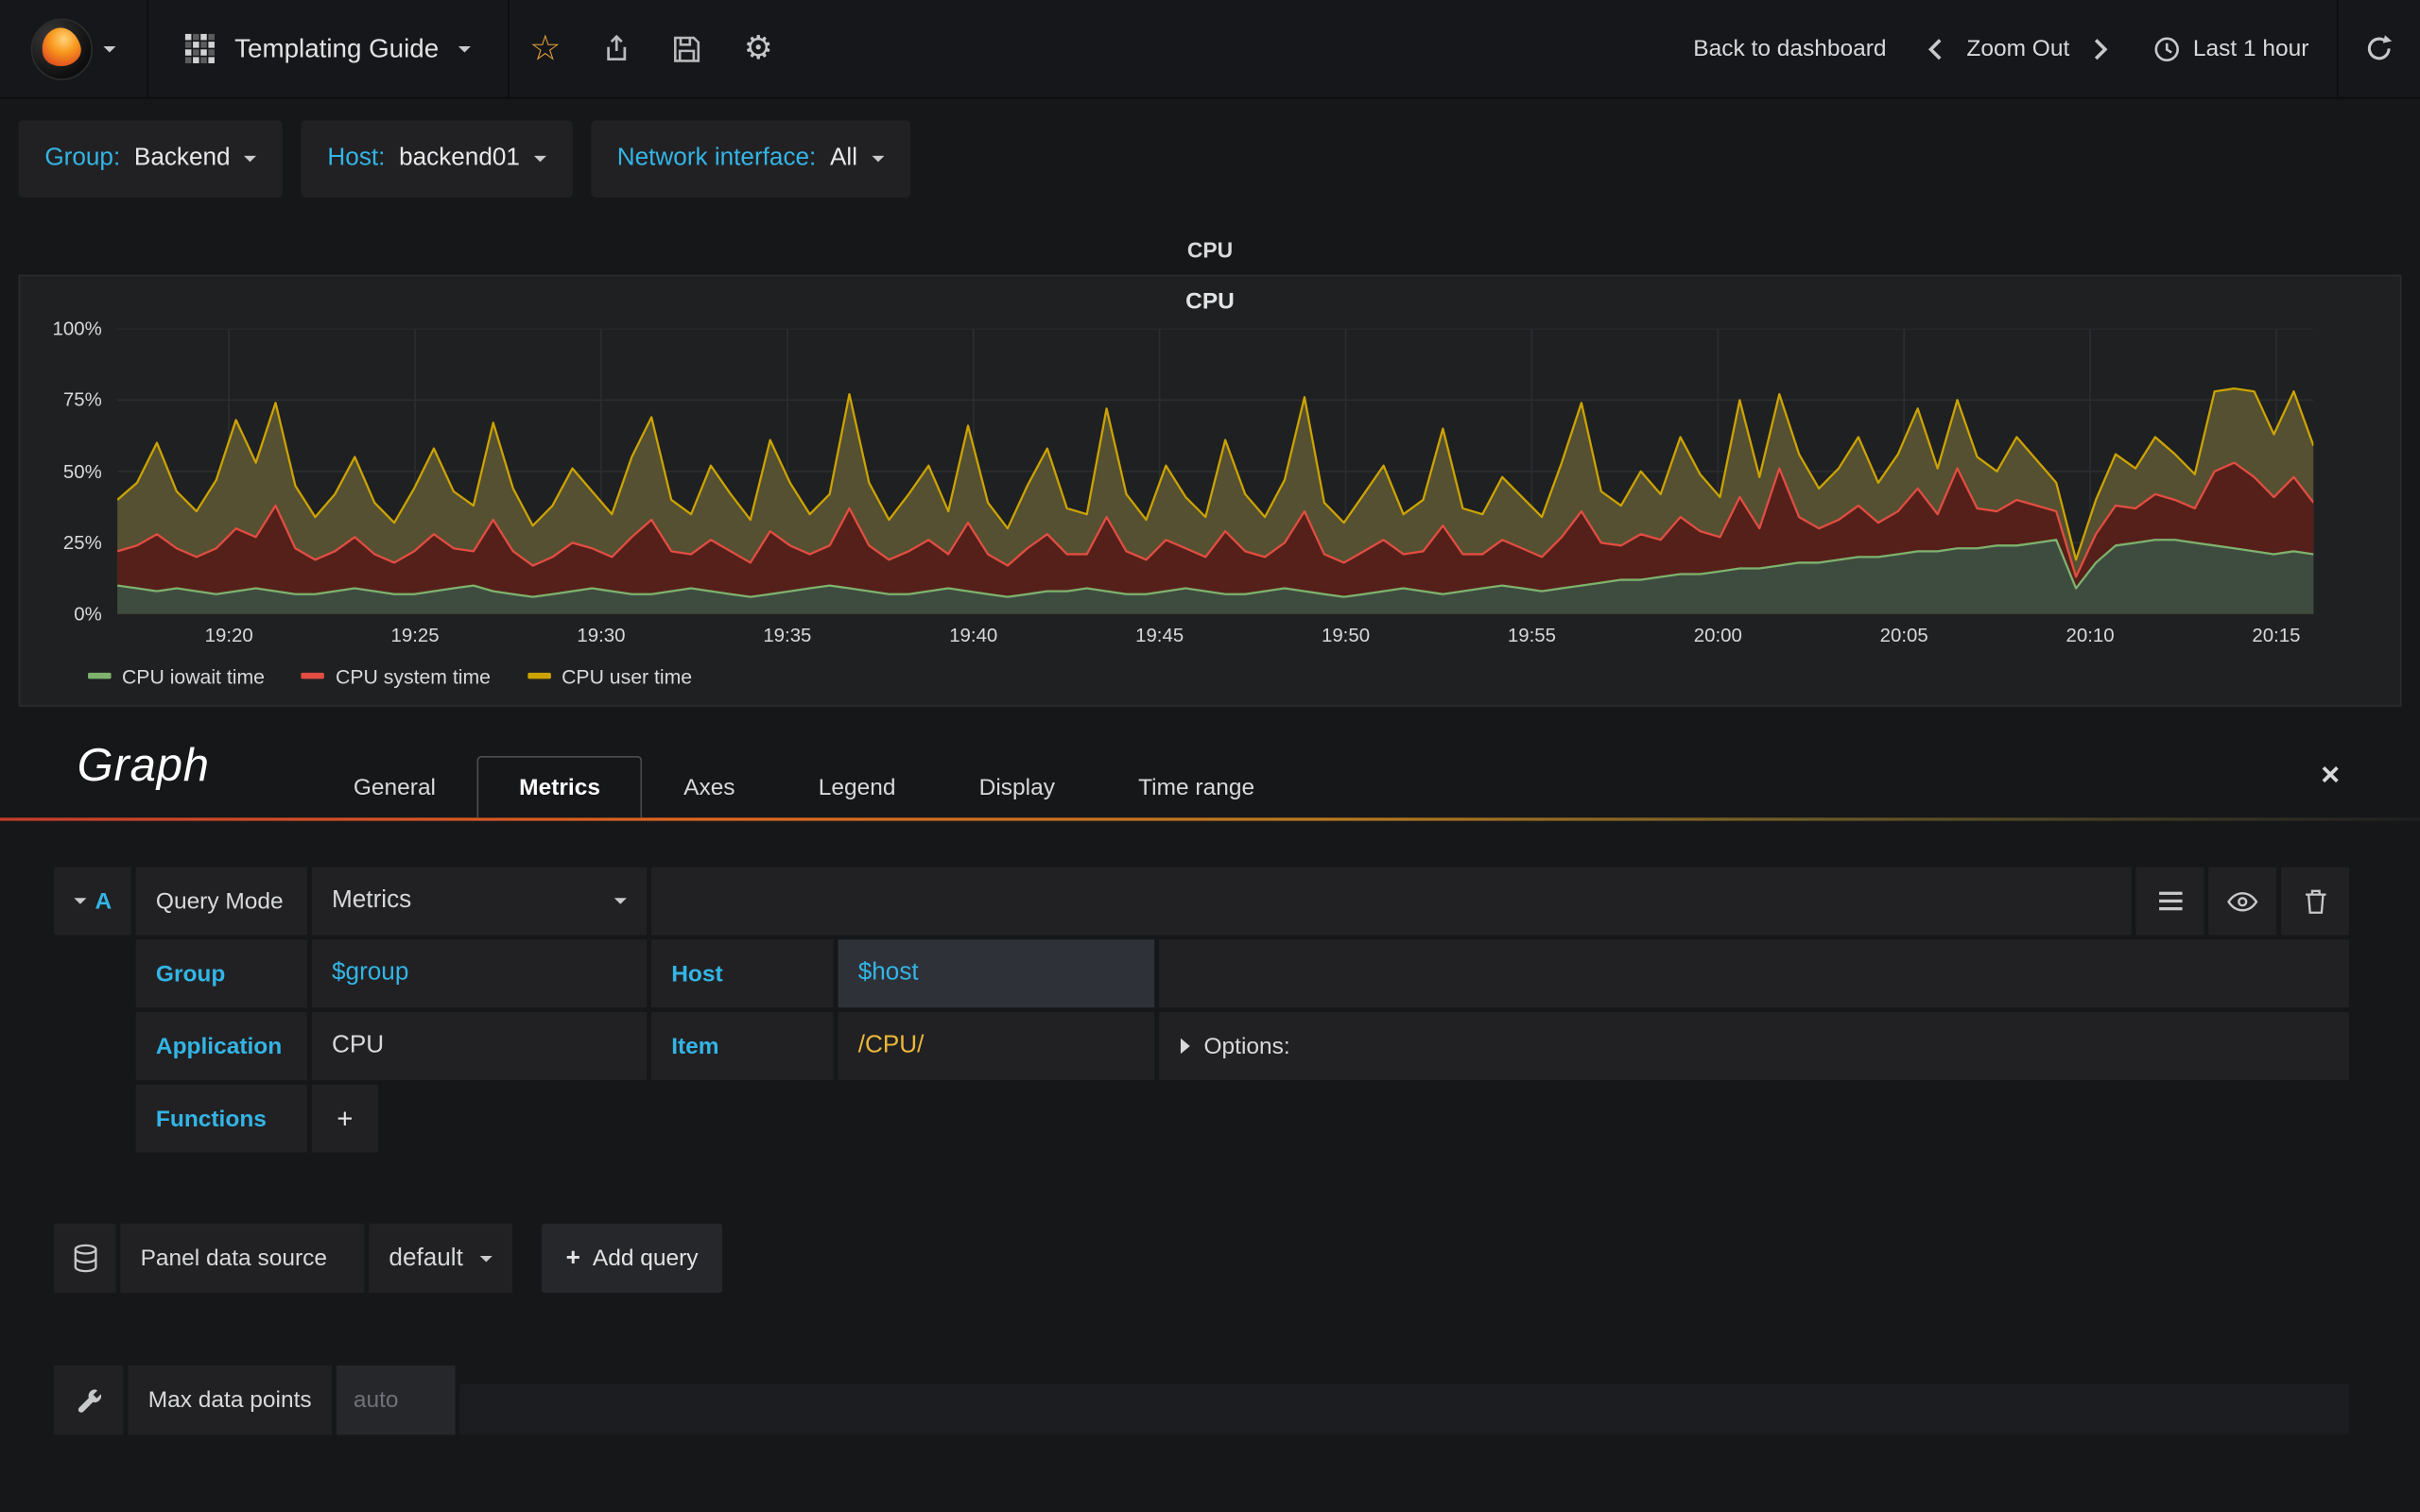  I want to click on legend-item: CPU system time, so click(396, 675).